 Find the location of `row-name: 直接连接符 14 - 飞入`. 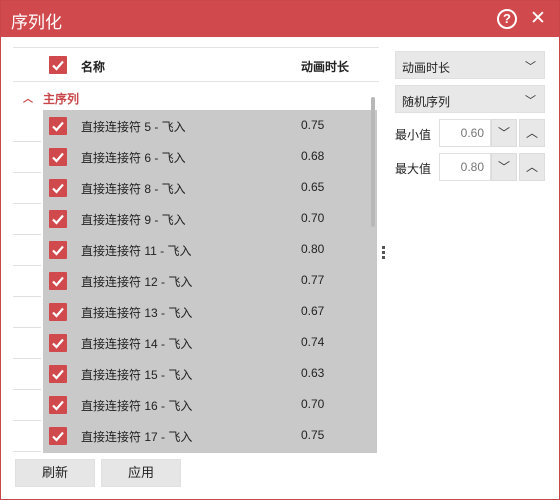

row-name: 直接连接符 14 - 飞入 is located at coordinates (137, 344).